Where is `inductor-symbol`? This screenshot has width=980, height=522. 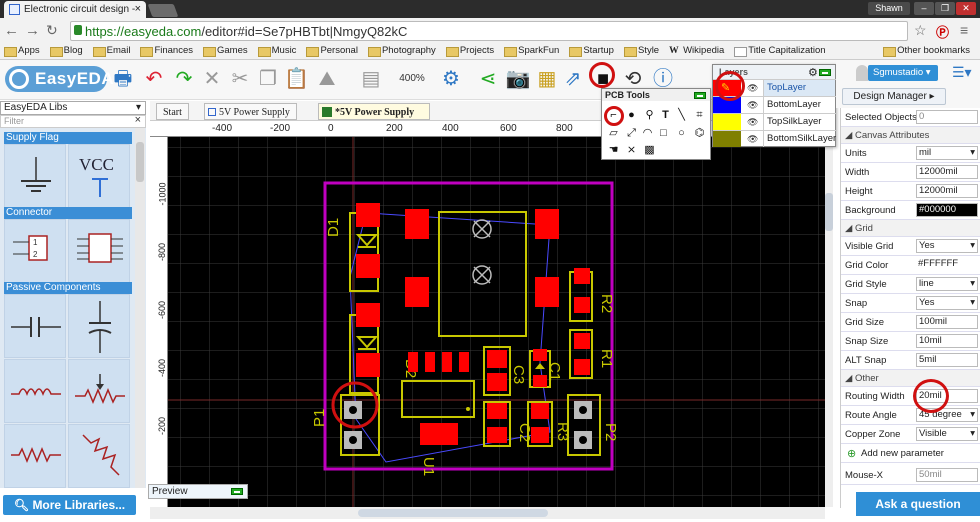
inductor-symbol is located at coordinates (35, 391).